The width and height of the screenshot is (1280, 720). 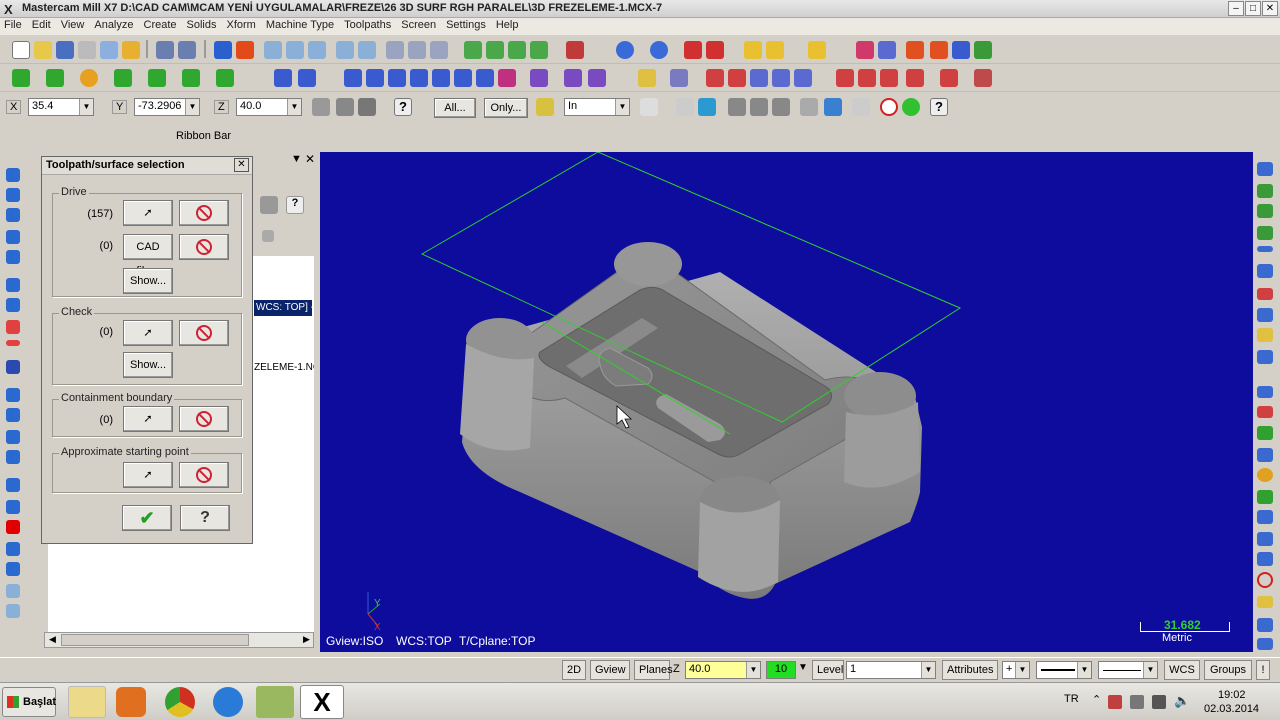 What do you see at coordinates (295, 205) in the screenshot?
I see `manager-help-icon: ?` at bounding box center [295, 205].